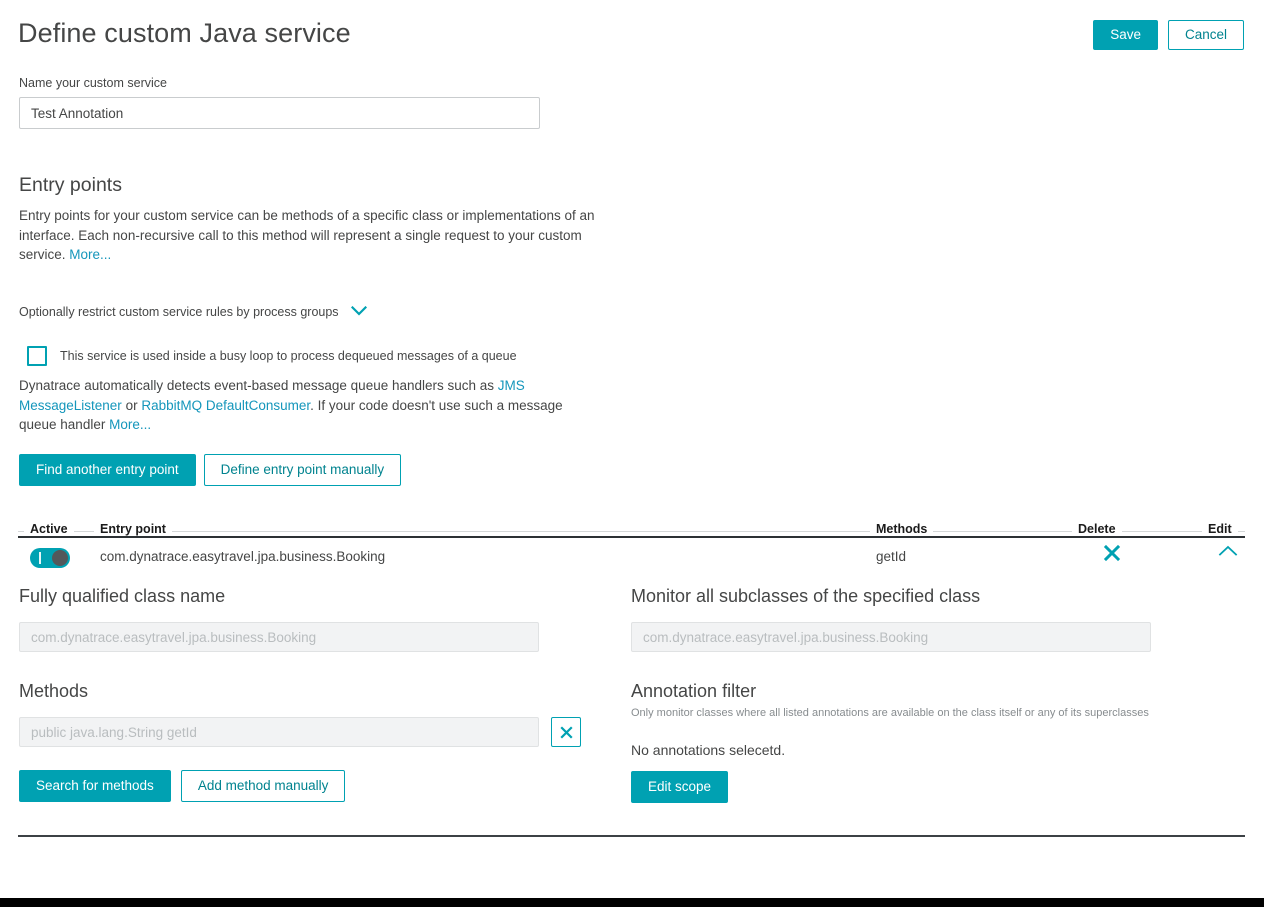 Image resolution: width=1264 pixels, height=907 pixels. I want to click on panel-bottom-divider, so click(631, 836).